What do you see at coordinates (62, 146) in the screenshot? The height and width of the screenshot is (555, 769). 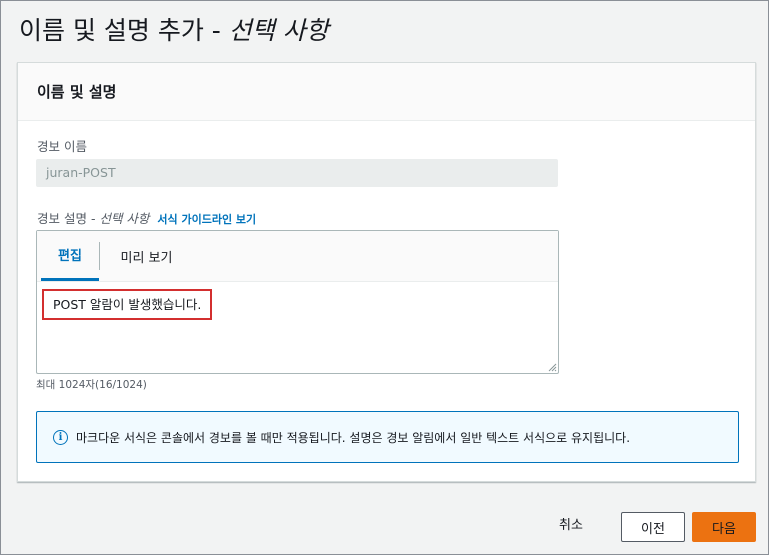 I see `alarm-name-label: 경보 이름` at bounding box center [62, 146].